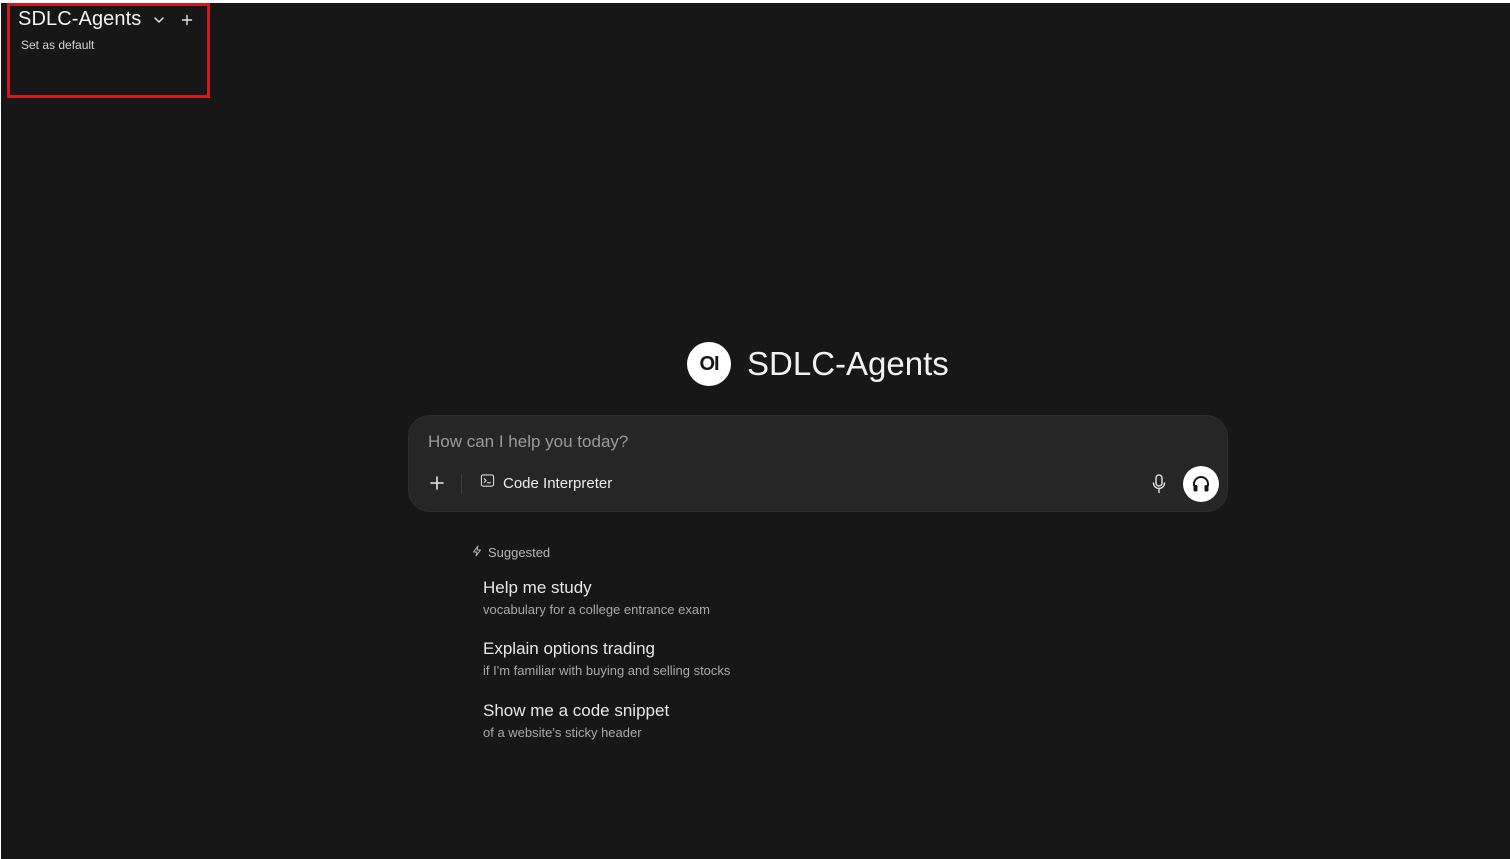 Image resolution: width=1510 pixels, height=859 pixels. What do you see at coordinates (818, 463) in the screenshot?
I see `message-composer: Code Interpreter` at bounding box center [818, 463].